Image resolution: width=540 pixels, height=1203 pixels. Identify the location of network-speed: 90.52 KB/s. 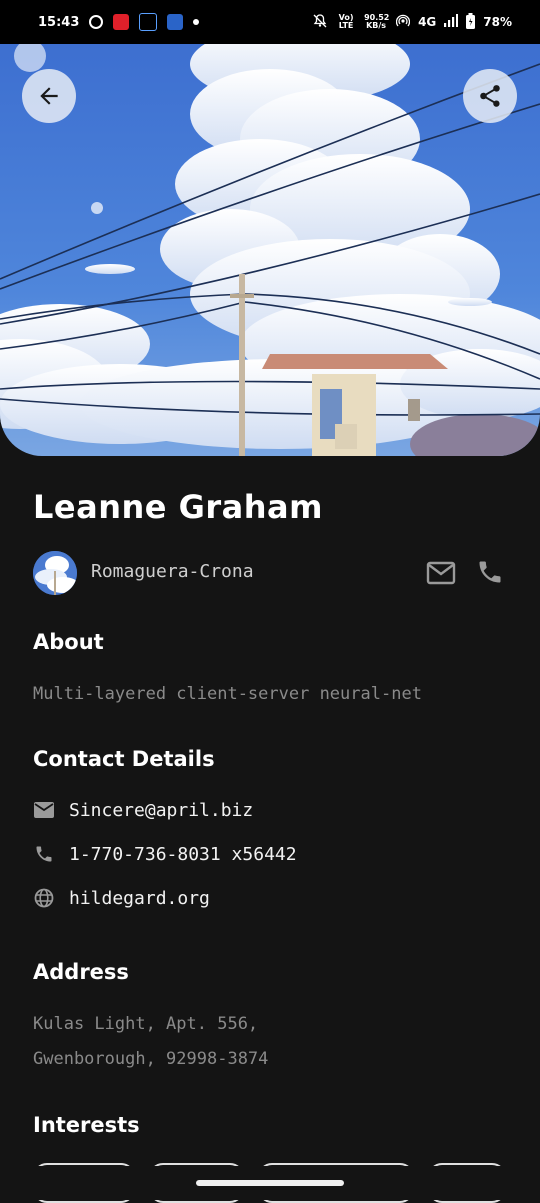
(376, 22).